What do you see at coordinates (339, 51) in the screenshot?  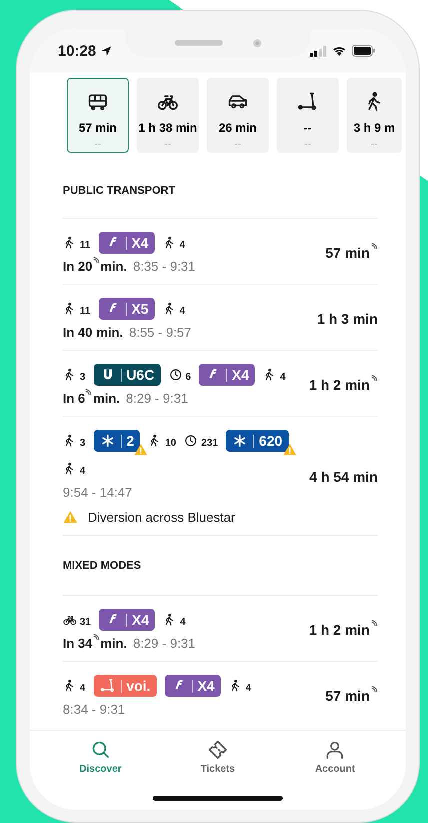 I see `wifi-icon` at bounding box center [339, 51].